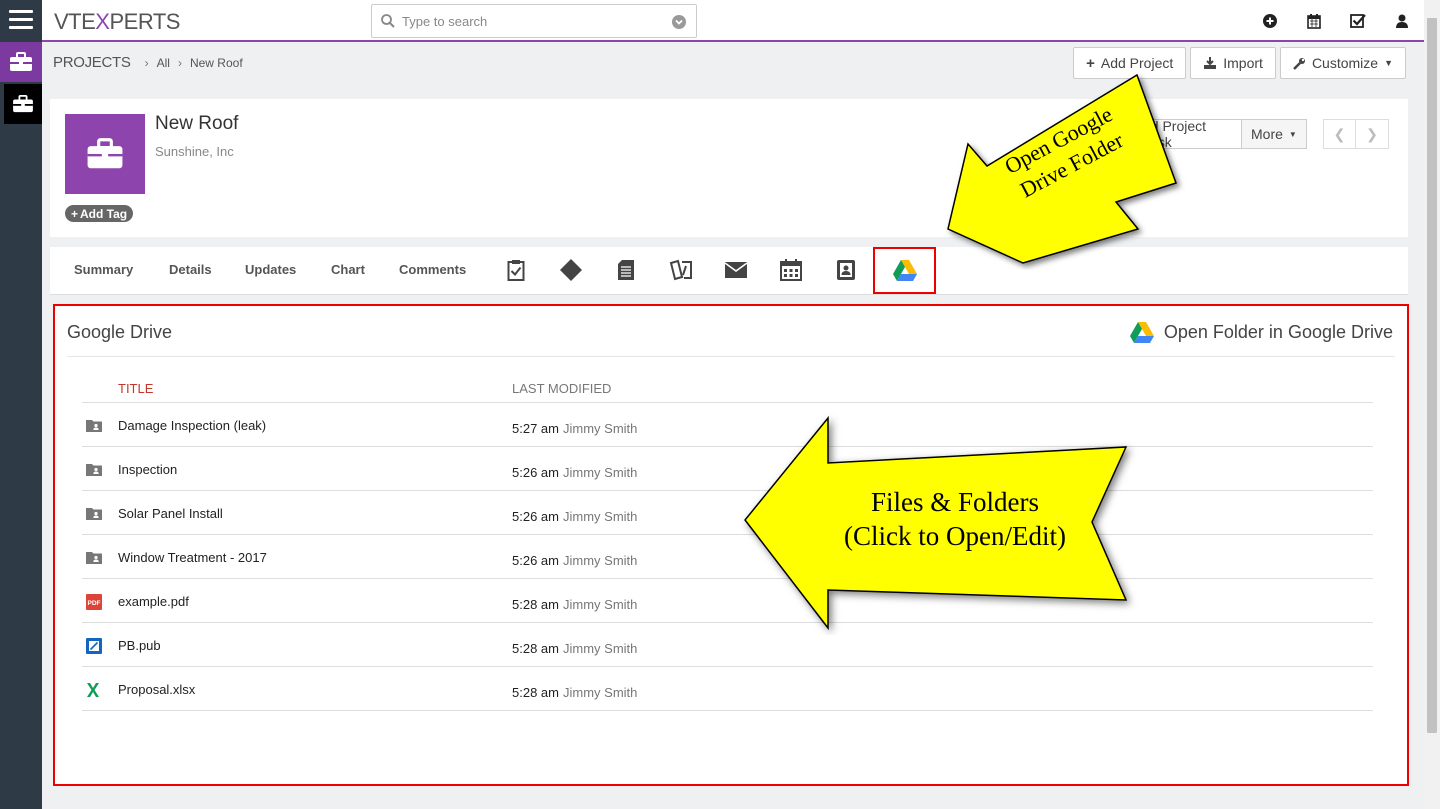  Describe the element at coordinates (194, 151) in the screenshot. I see `record-account: Sunshine, Inc` at that location.